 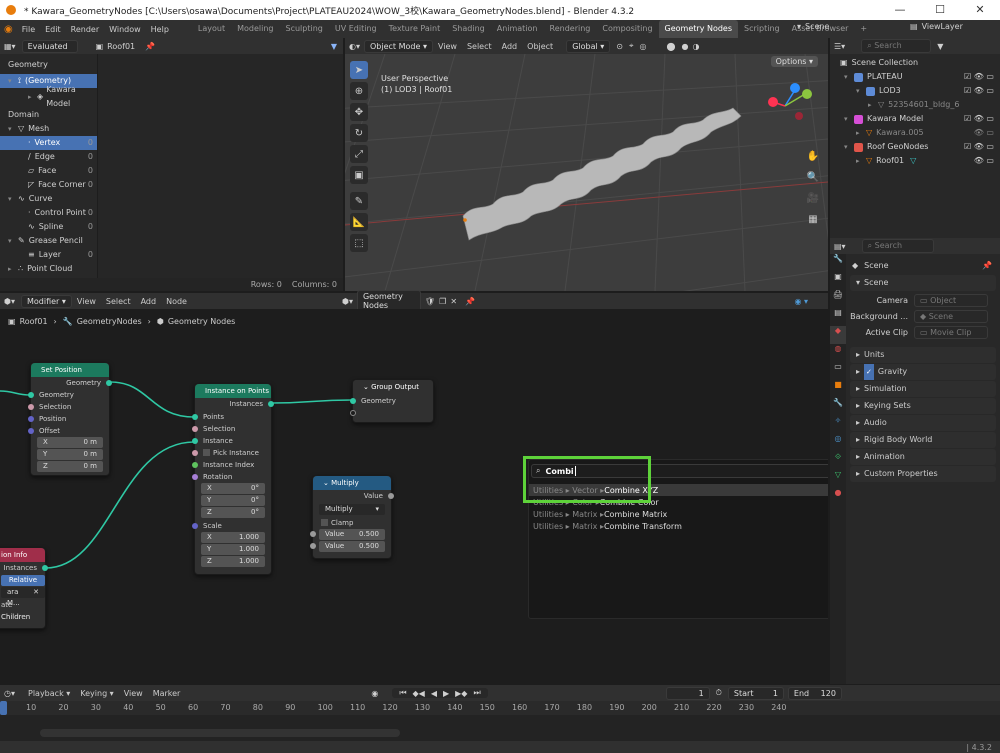 I want to click on background-scene-field: ◆ Scene, so click(x=951, y=316).